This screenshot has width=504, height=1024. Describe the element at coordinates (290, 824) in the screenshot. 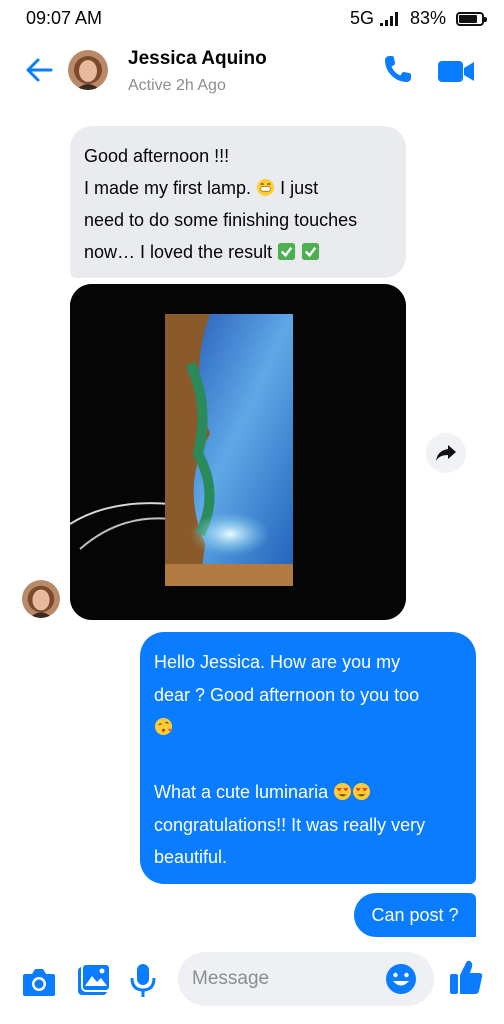

I see `message-line: congratulations!! It was really very` at that location.